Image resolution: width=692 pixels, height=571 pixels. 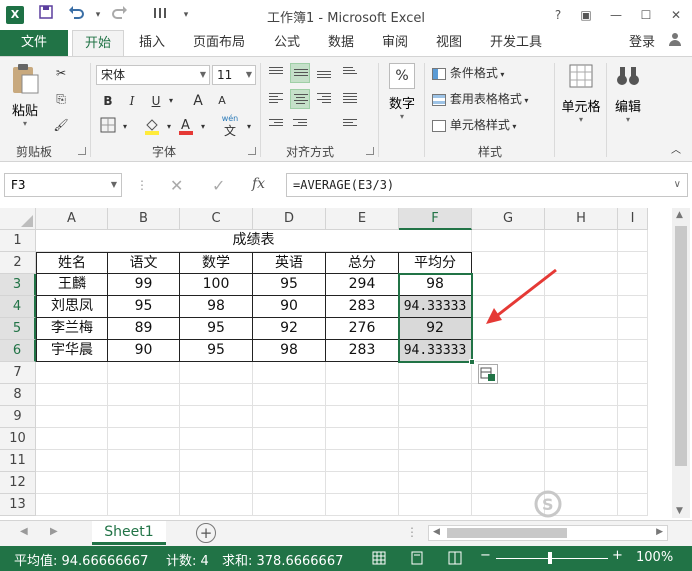 What do you see at coordinates (129, 533) in the screenshot?
I see `sheet-tab-sheet1: Sheet1` at bounding box center [129, 533].